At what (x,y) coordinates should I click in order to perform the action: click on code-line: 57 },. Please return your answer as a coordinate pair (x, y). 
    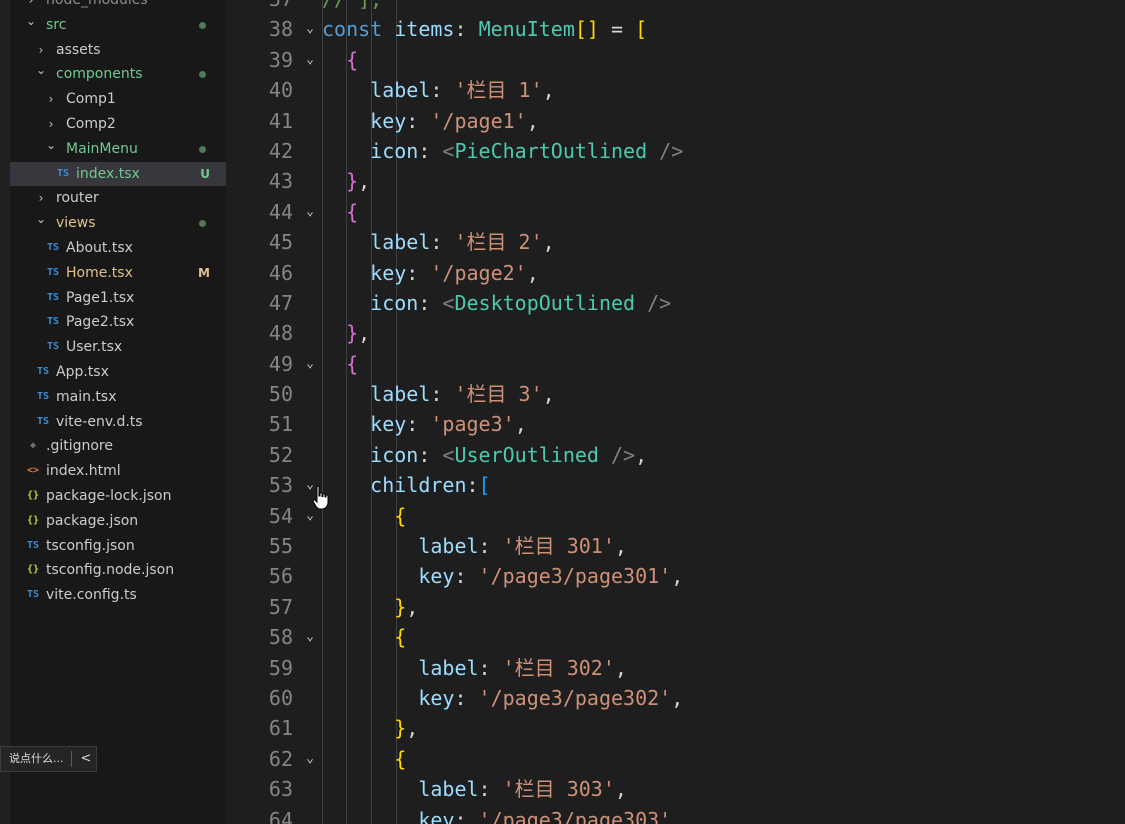
    Looking at the image, I should click on (675, 607).